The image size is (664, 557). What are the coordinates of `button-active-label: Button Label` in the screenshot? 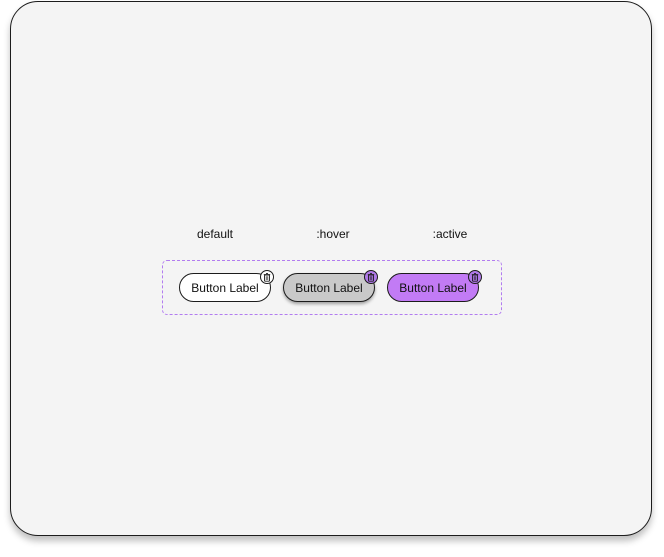 It's located at (433, 287).